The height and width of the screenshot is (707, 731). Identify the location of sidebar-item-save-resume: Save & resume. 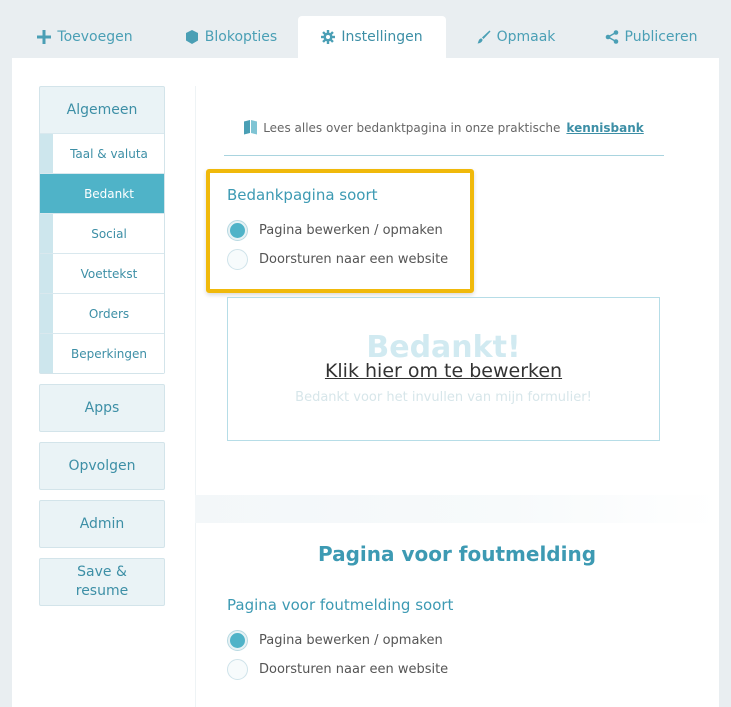
(102, 582).